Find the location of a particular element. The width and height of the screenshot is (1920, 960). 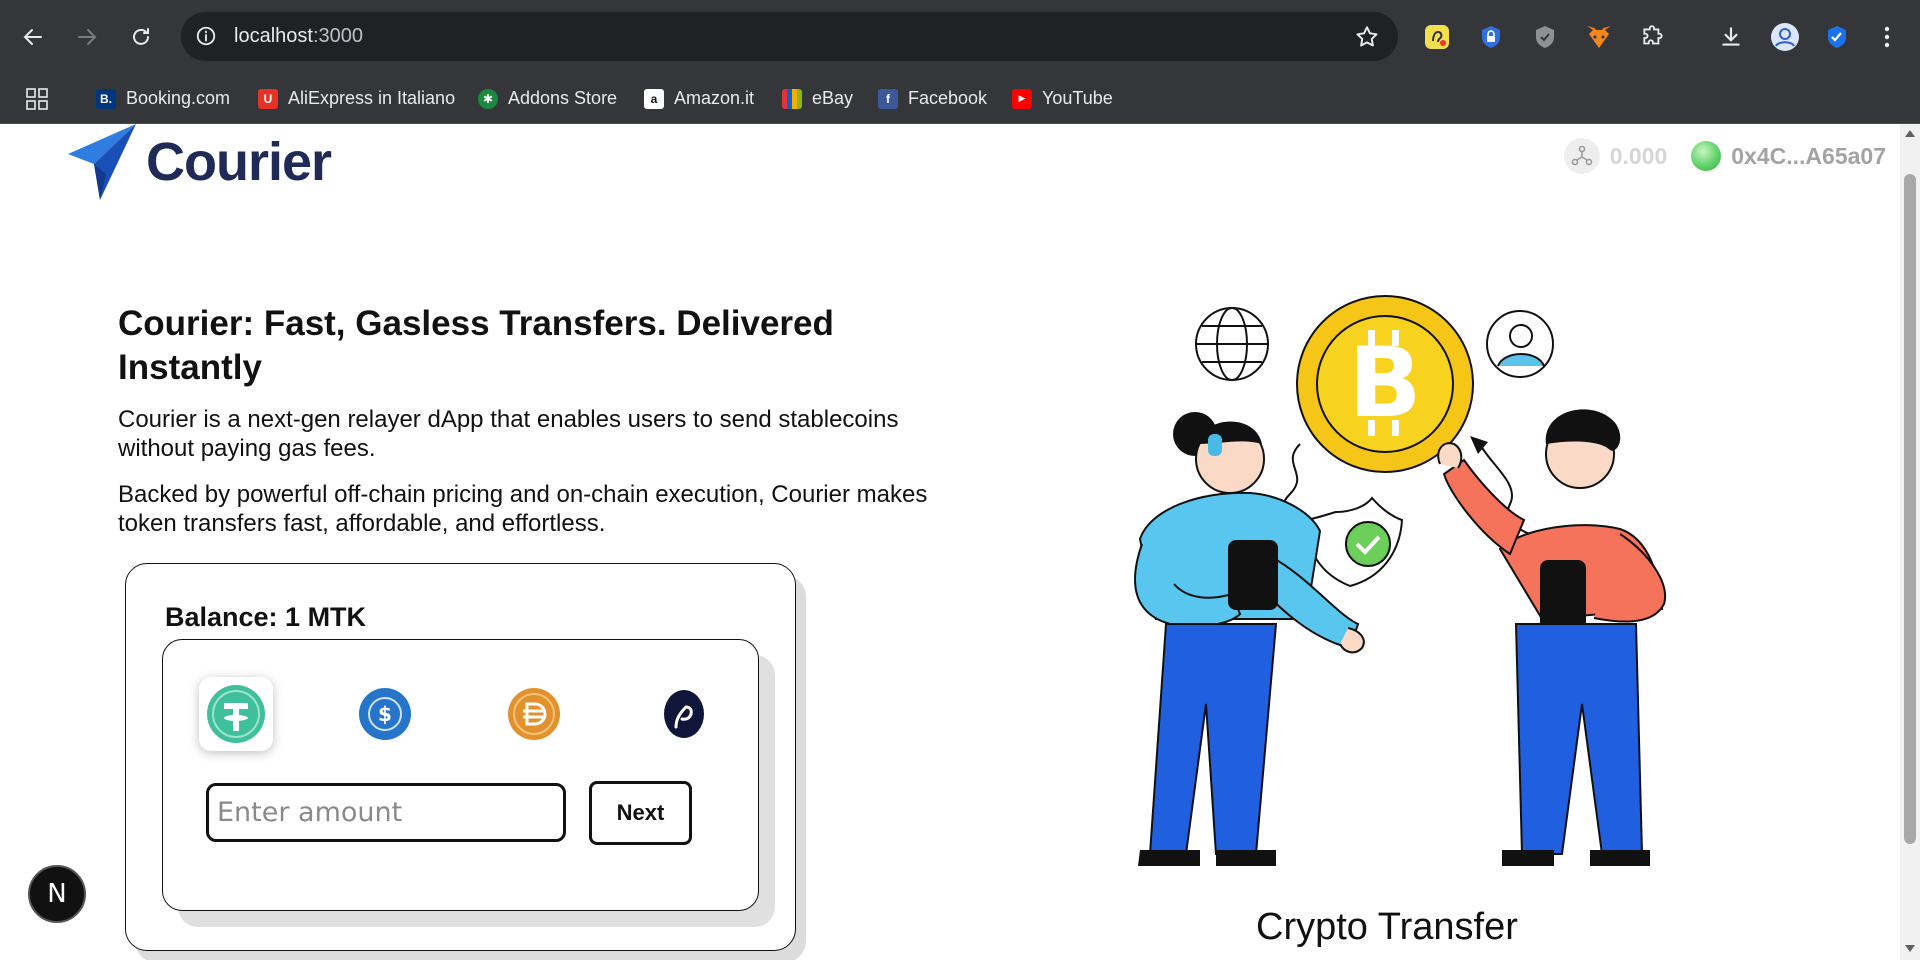

reload-button is located at coordinates (141, 37).